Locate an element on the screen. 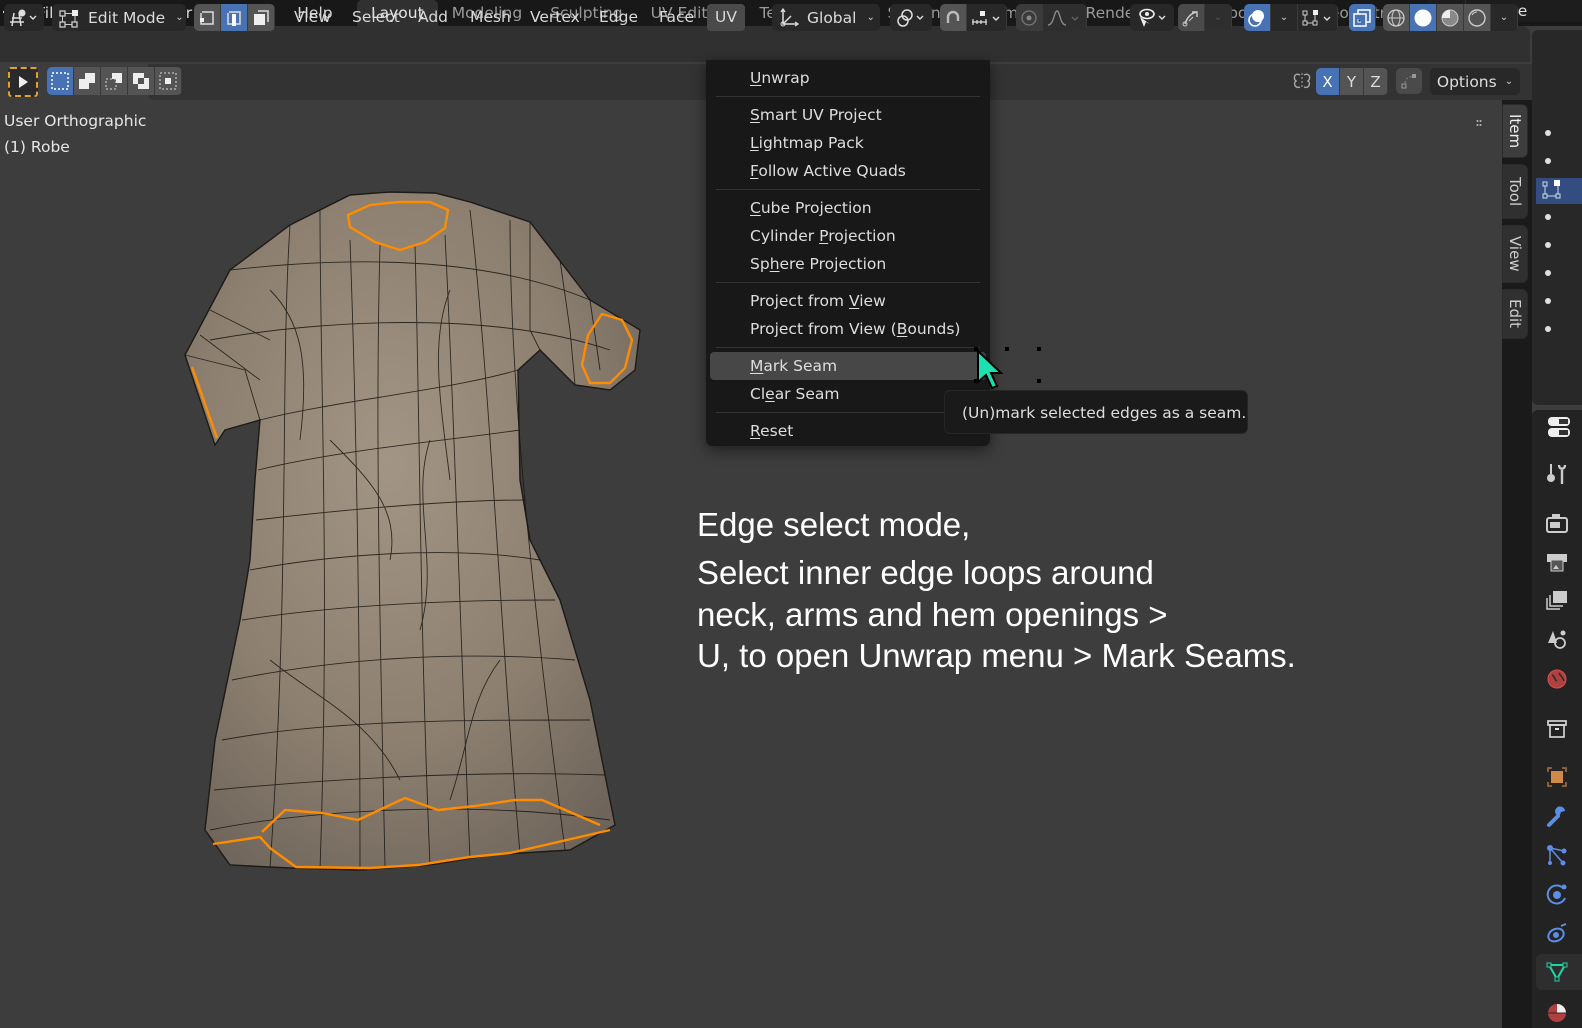 The image size is (1582, 1028). menu-item-label-part: iew is located at coordinates (872, 301).